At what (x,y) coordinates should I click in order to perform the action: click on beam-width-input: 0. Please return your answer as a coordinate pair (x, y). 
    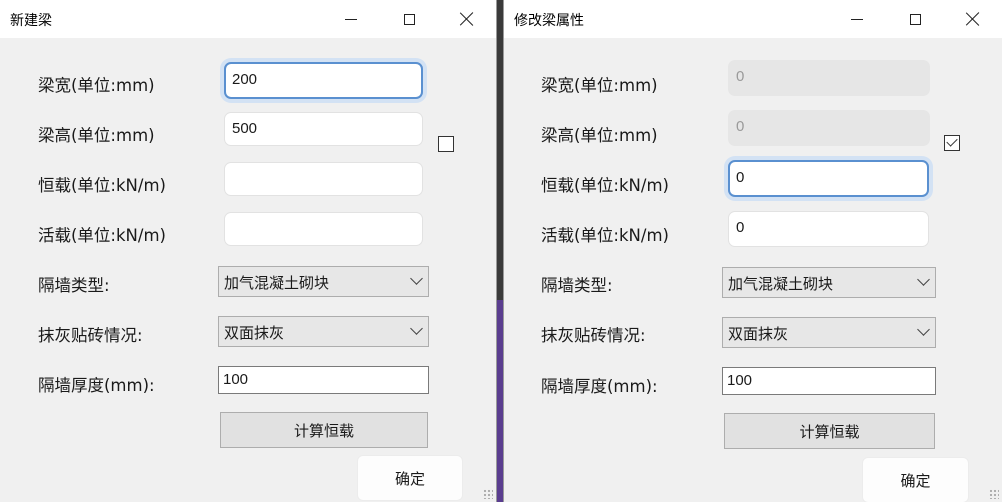
    Looking at the image, I should click on (829, 78).